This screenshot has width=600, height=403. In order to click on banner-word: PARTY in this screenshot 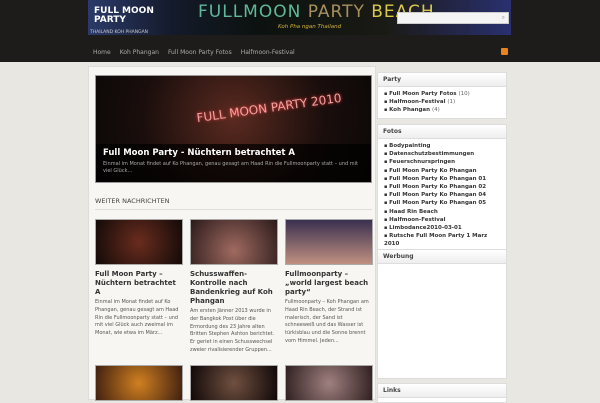, I will do `click(336, 12)`.